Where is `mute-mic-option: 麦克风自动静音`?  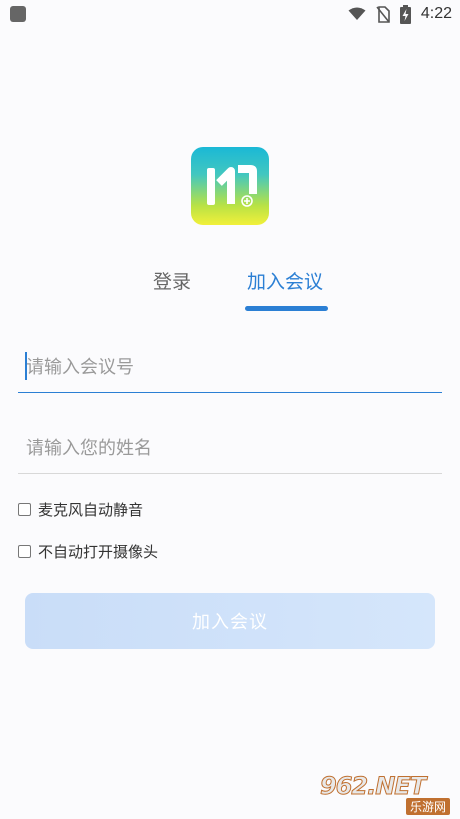 mute-mic-option: 麦克风自动静音 is located at coordinates (80, 509).